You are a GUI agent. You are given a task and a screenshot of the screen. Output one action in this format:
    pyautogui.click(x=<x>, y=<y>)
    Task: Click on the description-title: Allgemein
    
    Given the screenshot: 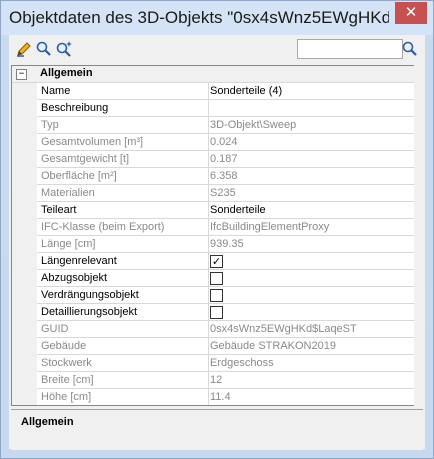 What is the action you would take?
    pyautogui.click(x=47, y=422)
    